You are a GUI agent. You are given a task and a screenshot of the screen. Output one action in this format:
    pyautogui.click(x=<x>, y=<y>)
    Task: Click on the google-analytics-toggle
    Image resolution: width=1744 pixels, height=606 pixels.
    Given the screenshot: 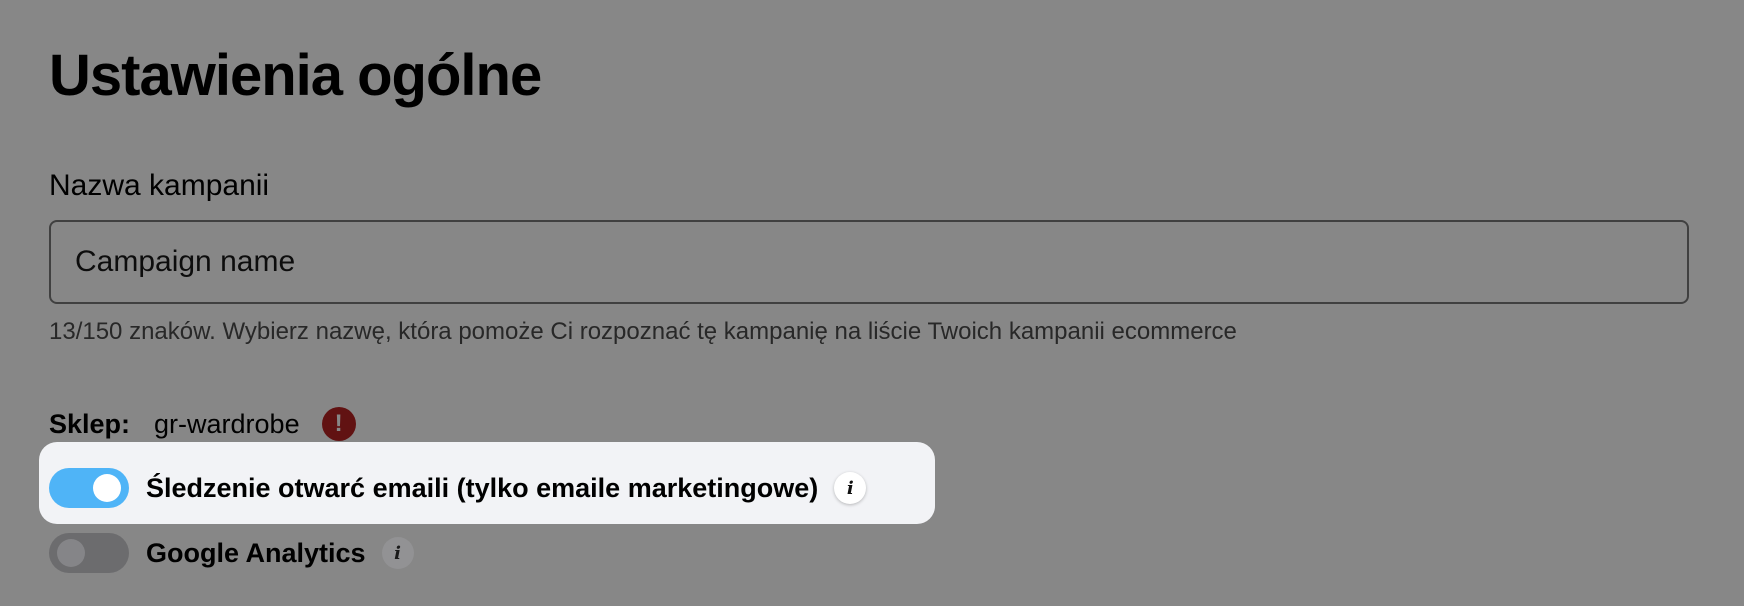 What is the action you would take?
    pyautogui.click(x=89, y=553)
    